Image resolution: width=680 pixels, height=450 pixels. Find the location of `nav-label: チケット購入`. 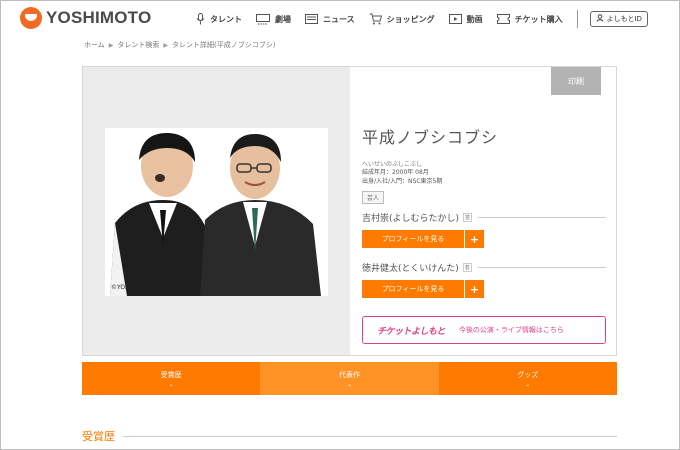

nav-label: チケット購入 is located at coordinates (538, 19).